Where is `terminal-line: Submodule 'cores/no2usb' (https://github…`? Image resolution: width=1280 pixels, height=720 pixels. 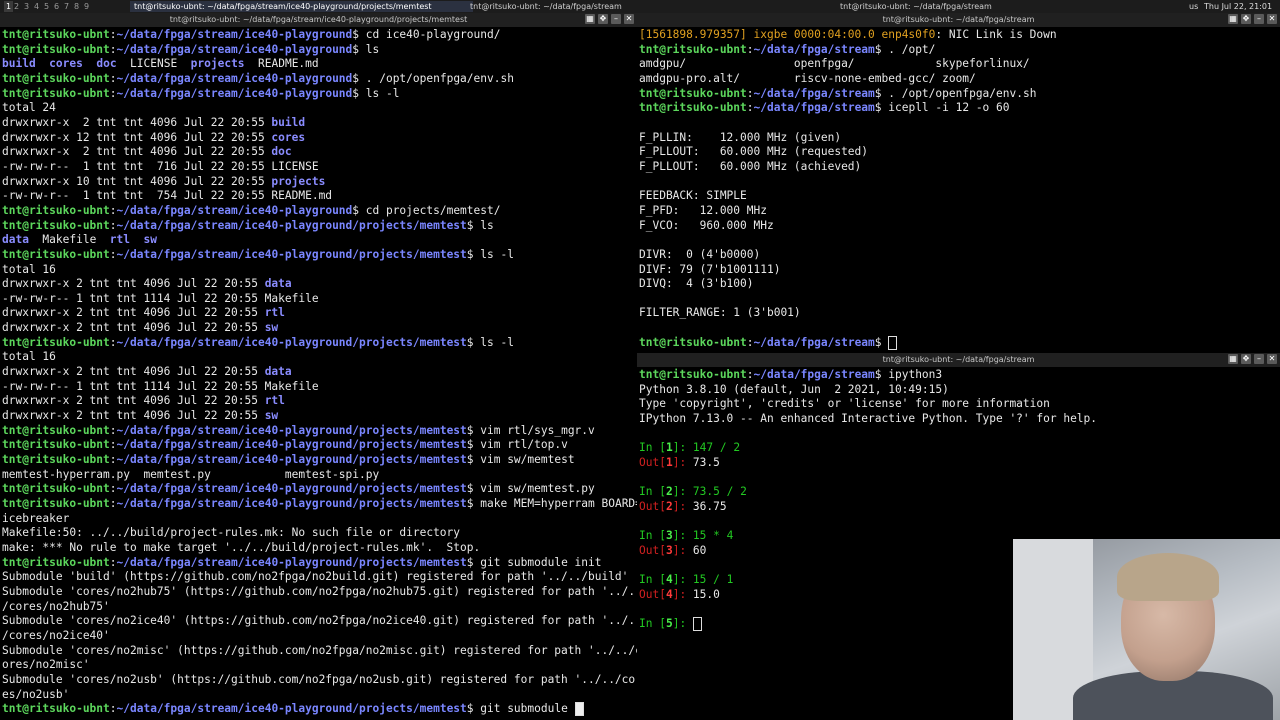
terminal-line: Submodule 'cores/no2usb' (https://github… is located at coordinates (319, 680).